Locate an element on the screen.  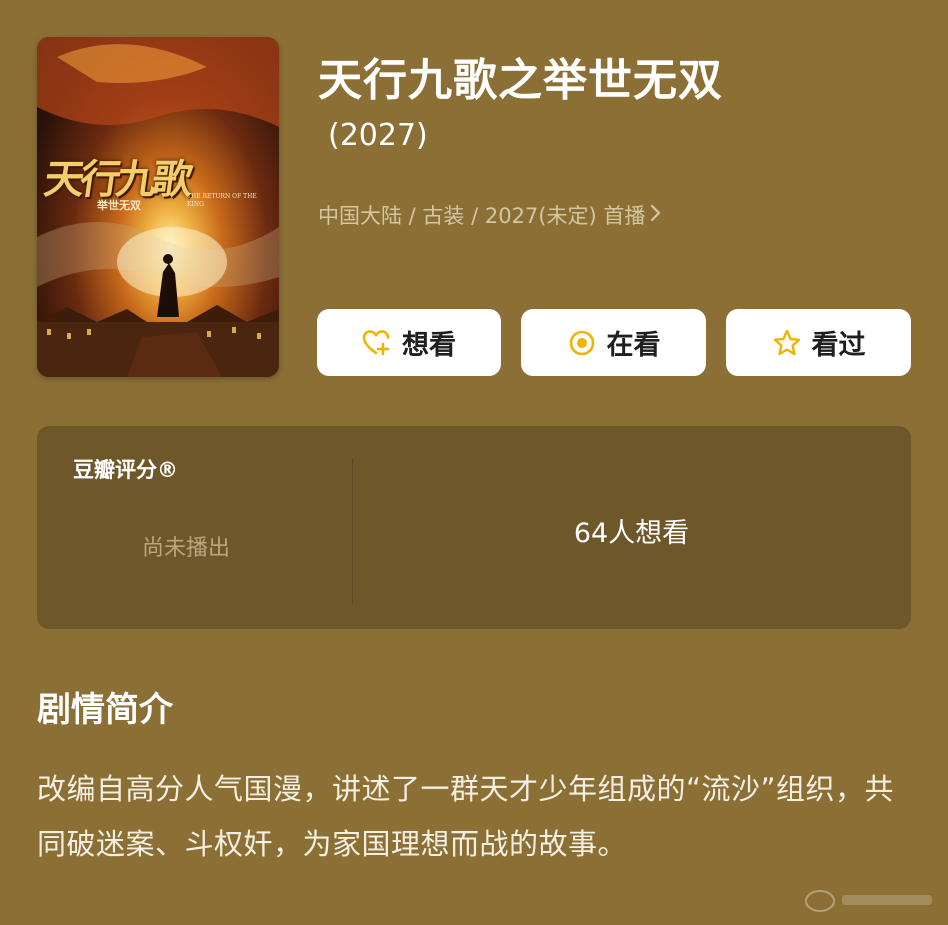
watched-label: 看过 is located at coordinates (838, 345).